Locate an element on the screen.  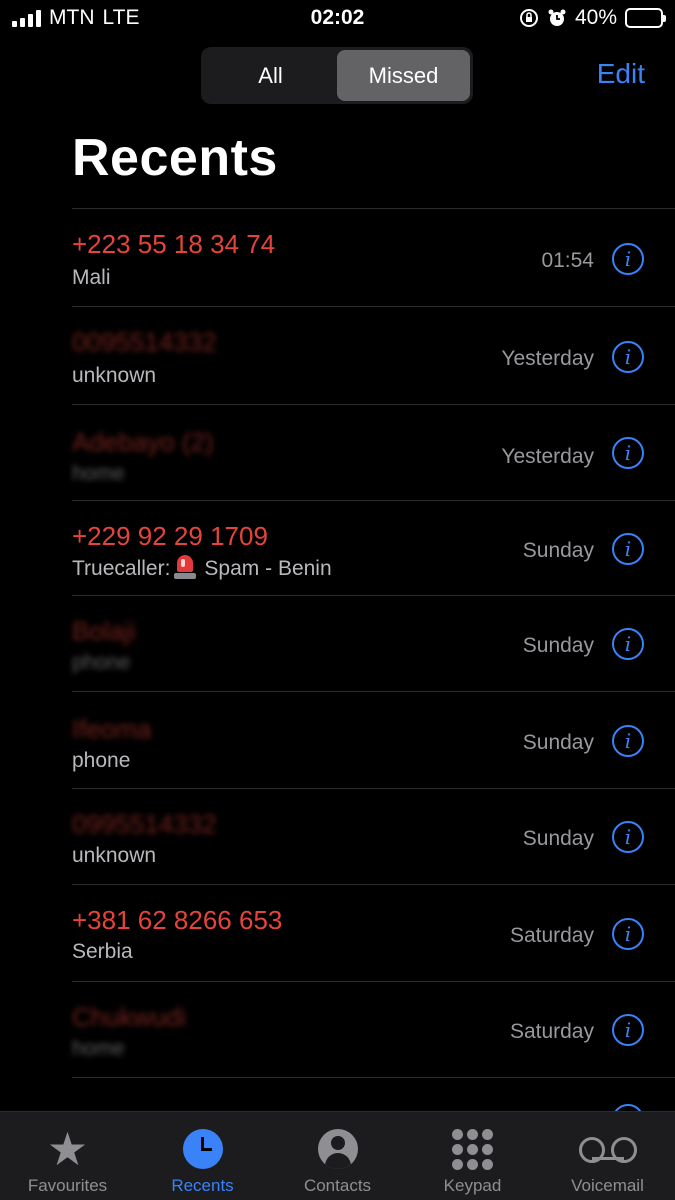
tab-voicemail: Voicemail is located at coordinates (607, 1156).